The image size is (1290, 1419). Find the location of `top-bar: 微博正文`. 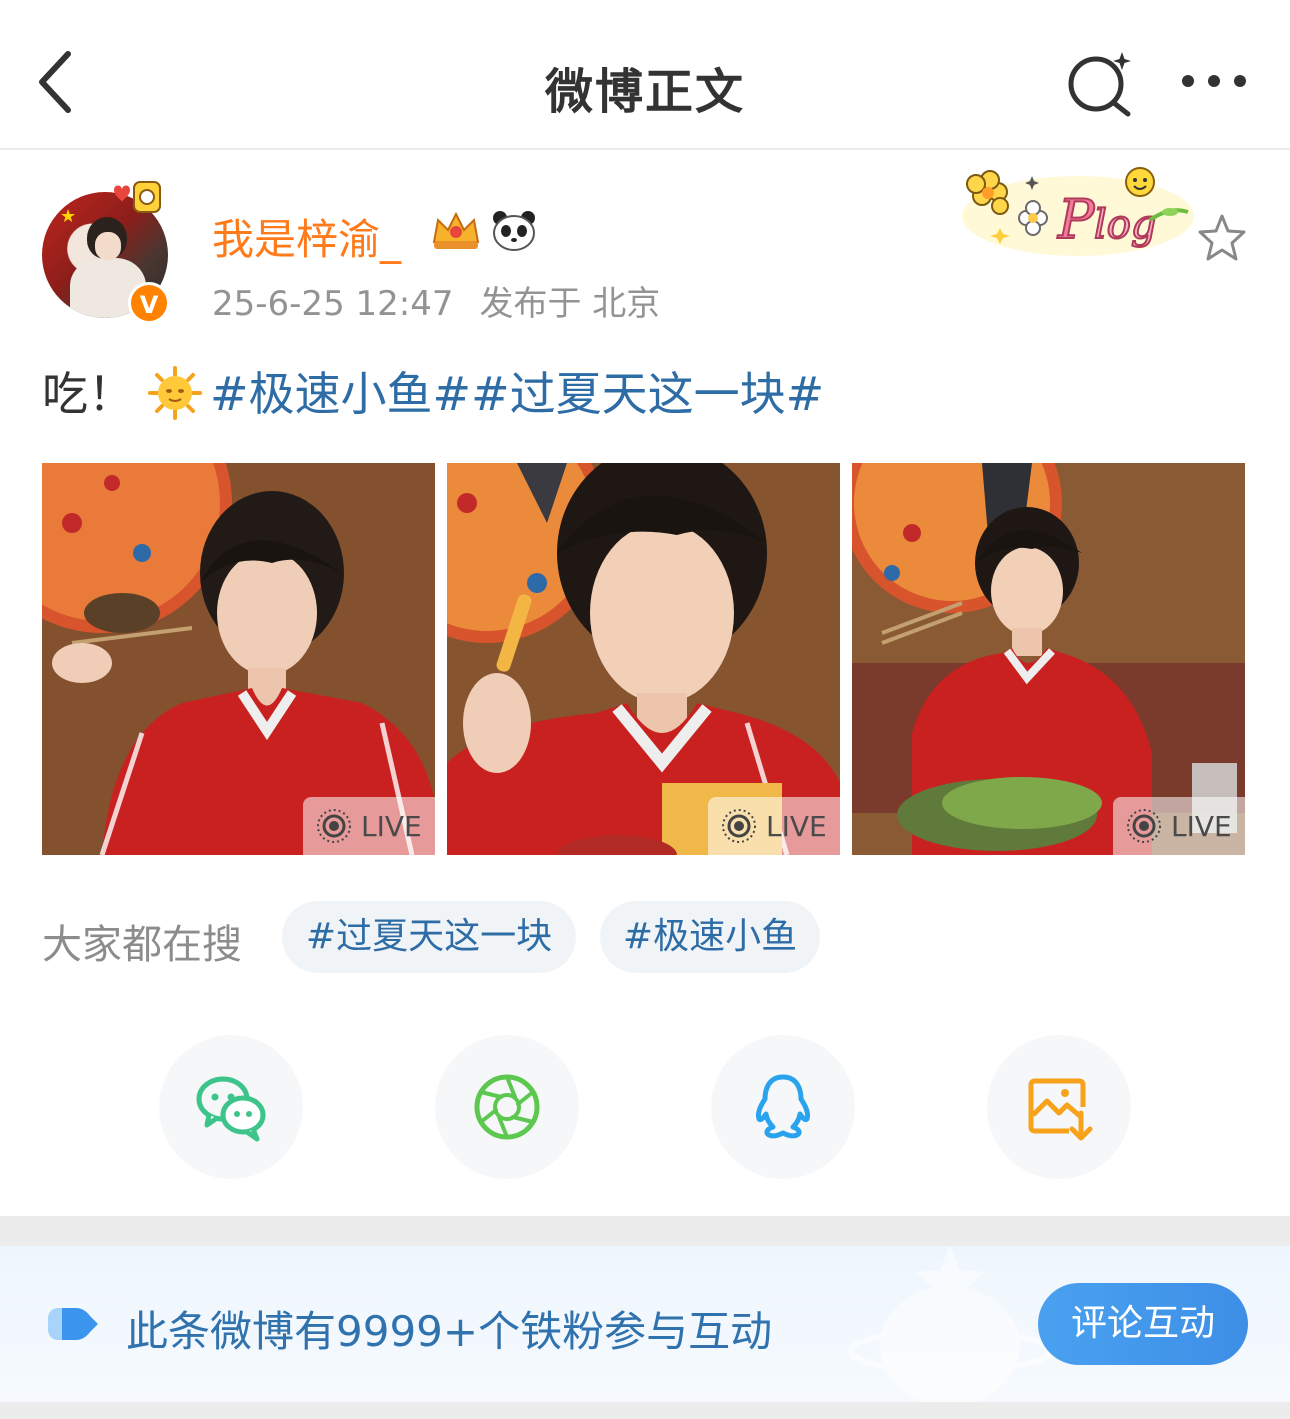

top-bar: 微博正文 is located at coordinates (645, 75).